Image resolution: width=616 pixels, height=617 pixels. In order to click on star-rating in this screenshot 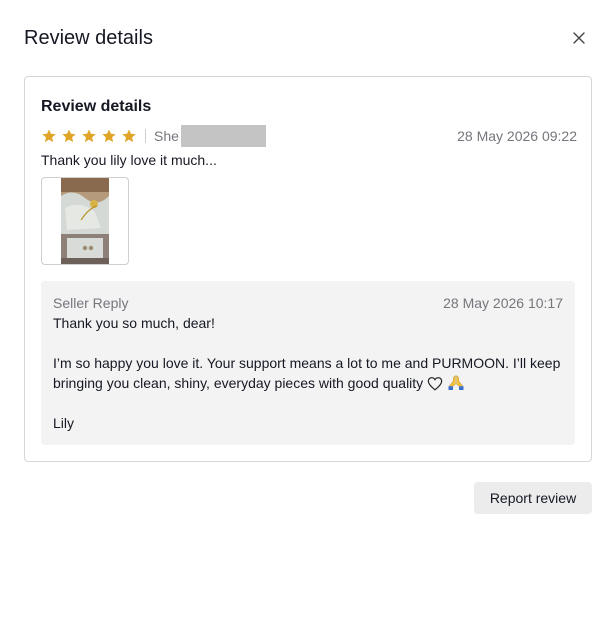, I will do `click(89, 136)`.